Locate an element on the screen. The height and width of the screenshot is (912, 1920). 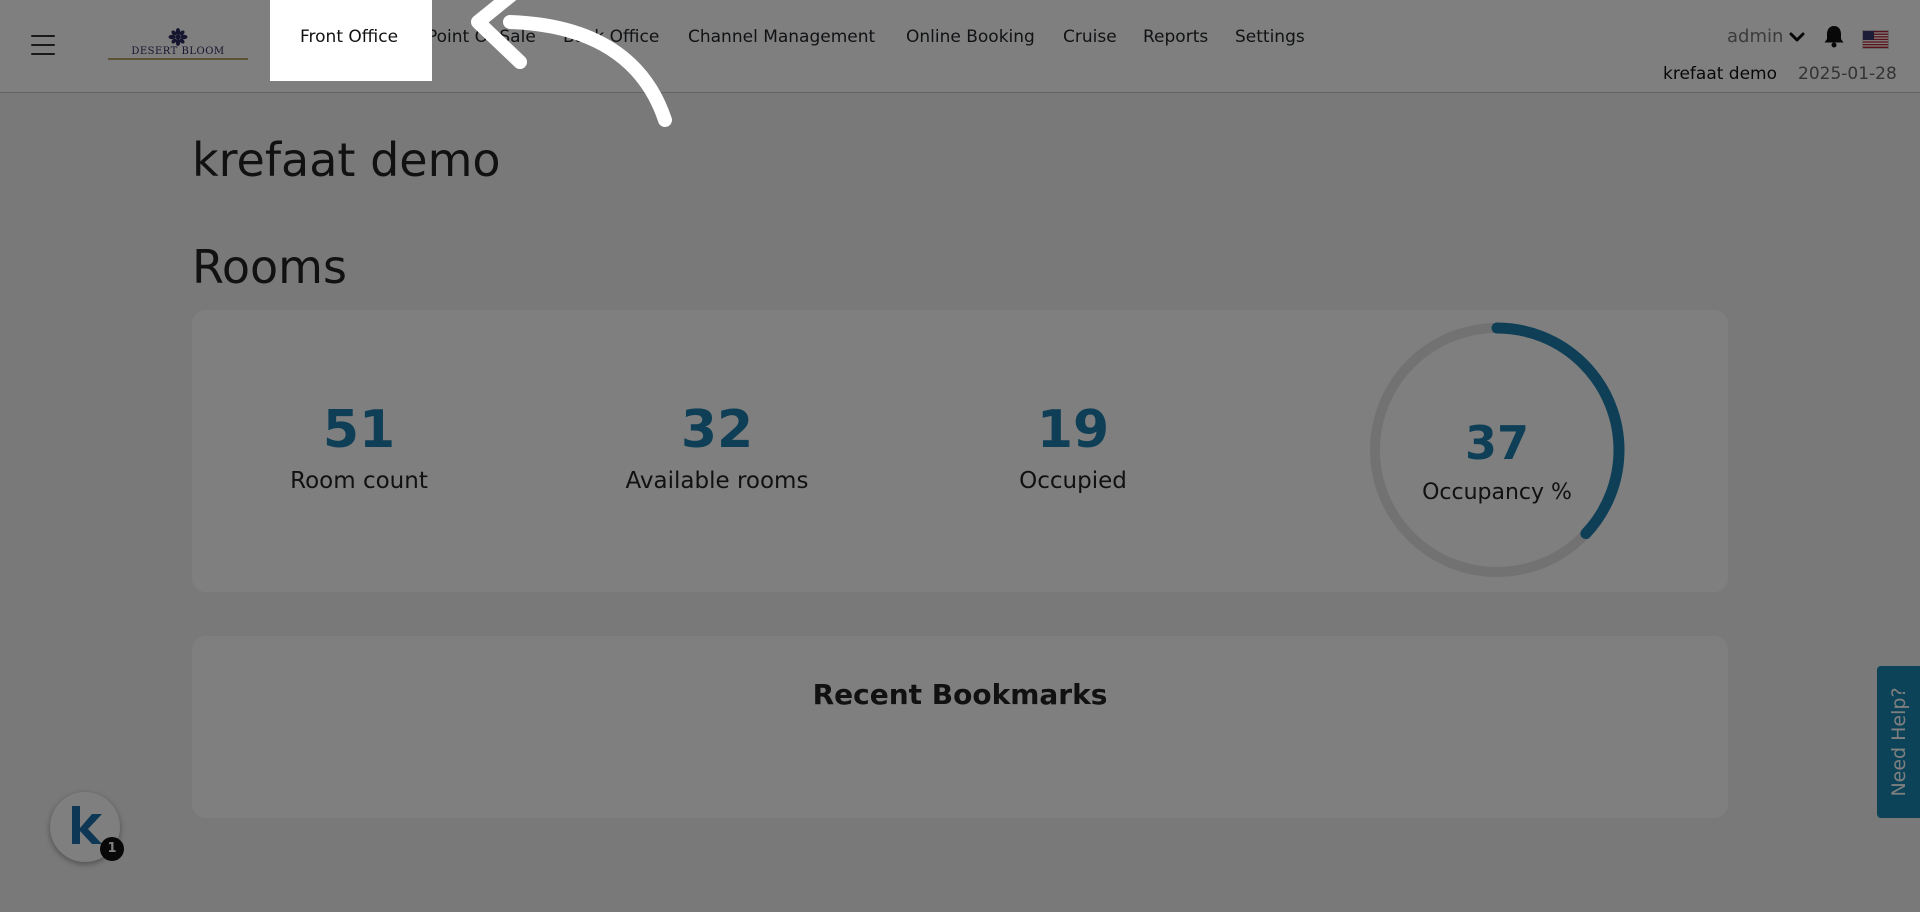
us-flag-icon is located at coordinates (1875, 39).